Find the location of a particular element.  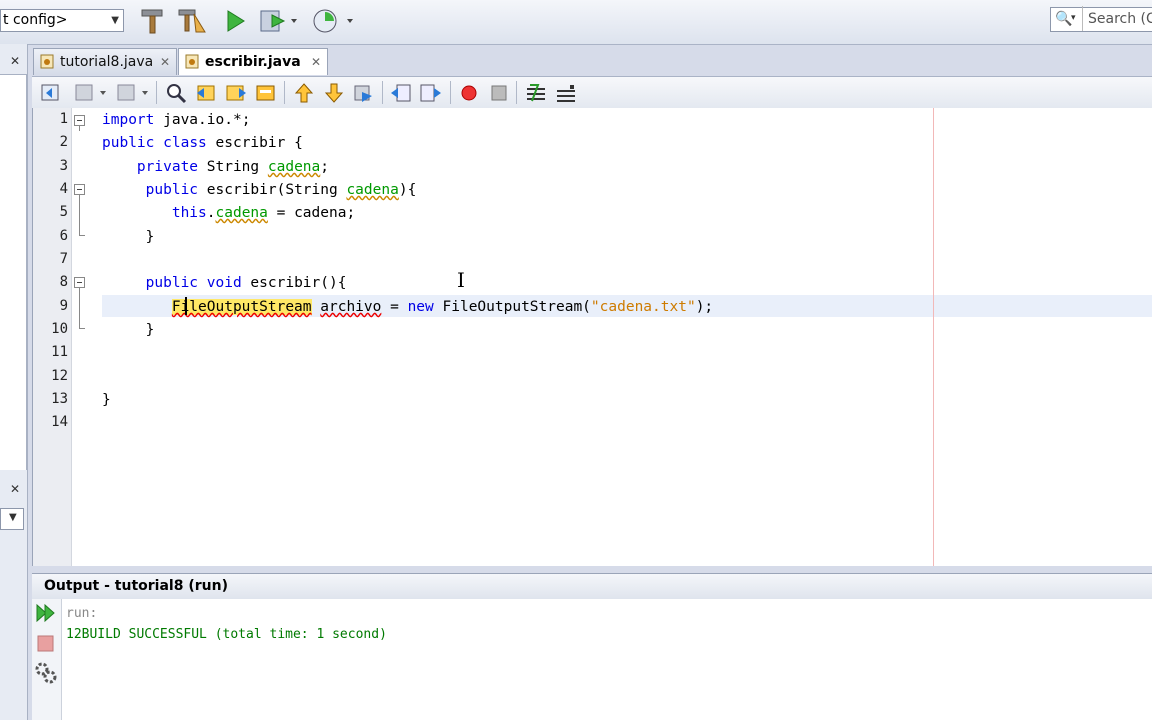

previous-bookmark-icon is located at coordinates (304, 93).